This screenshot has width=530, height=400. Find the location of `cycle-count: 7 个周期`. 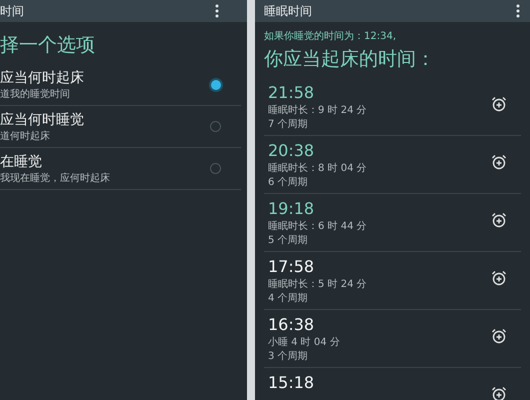

cycle-count: 7 个周期 is located at coordinates (288, 125).